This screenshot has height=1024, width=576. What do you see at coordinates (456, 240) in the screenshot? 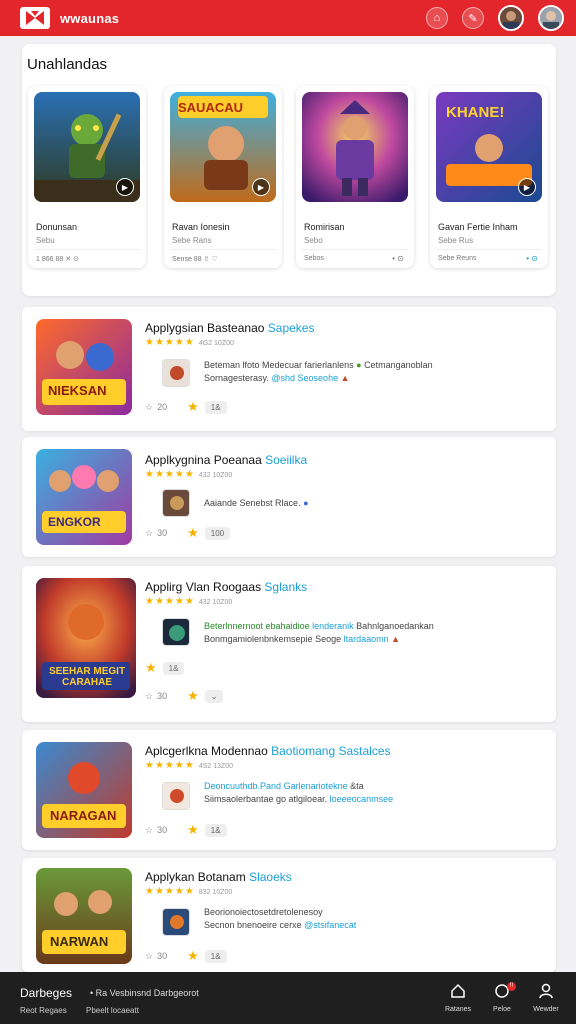
I see `card-subtitle: Sebe Rus` at bounding box center [456, 240].